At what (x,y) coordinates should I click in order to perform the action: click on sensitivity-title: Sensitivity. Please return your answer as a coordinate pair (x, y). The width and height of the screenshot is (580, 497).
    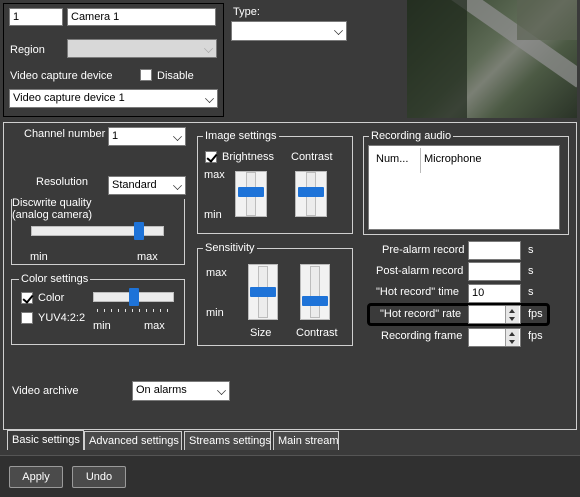
    Looking at the image, I should click on (230, 248).